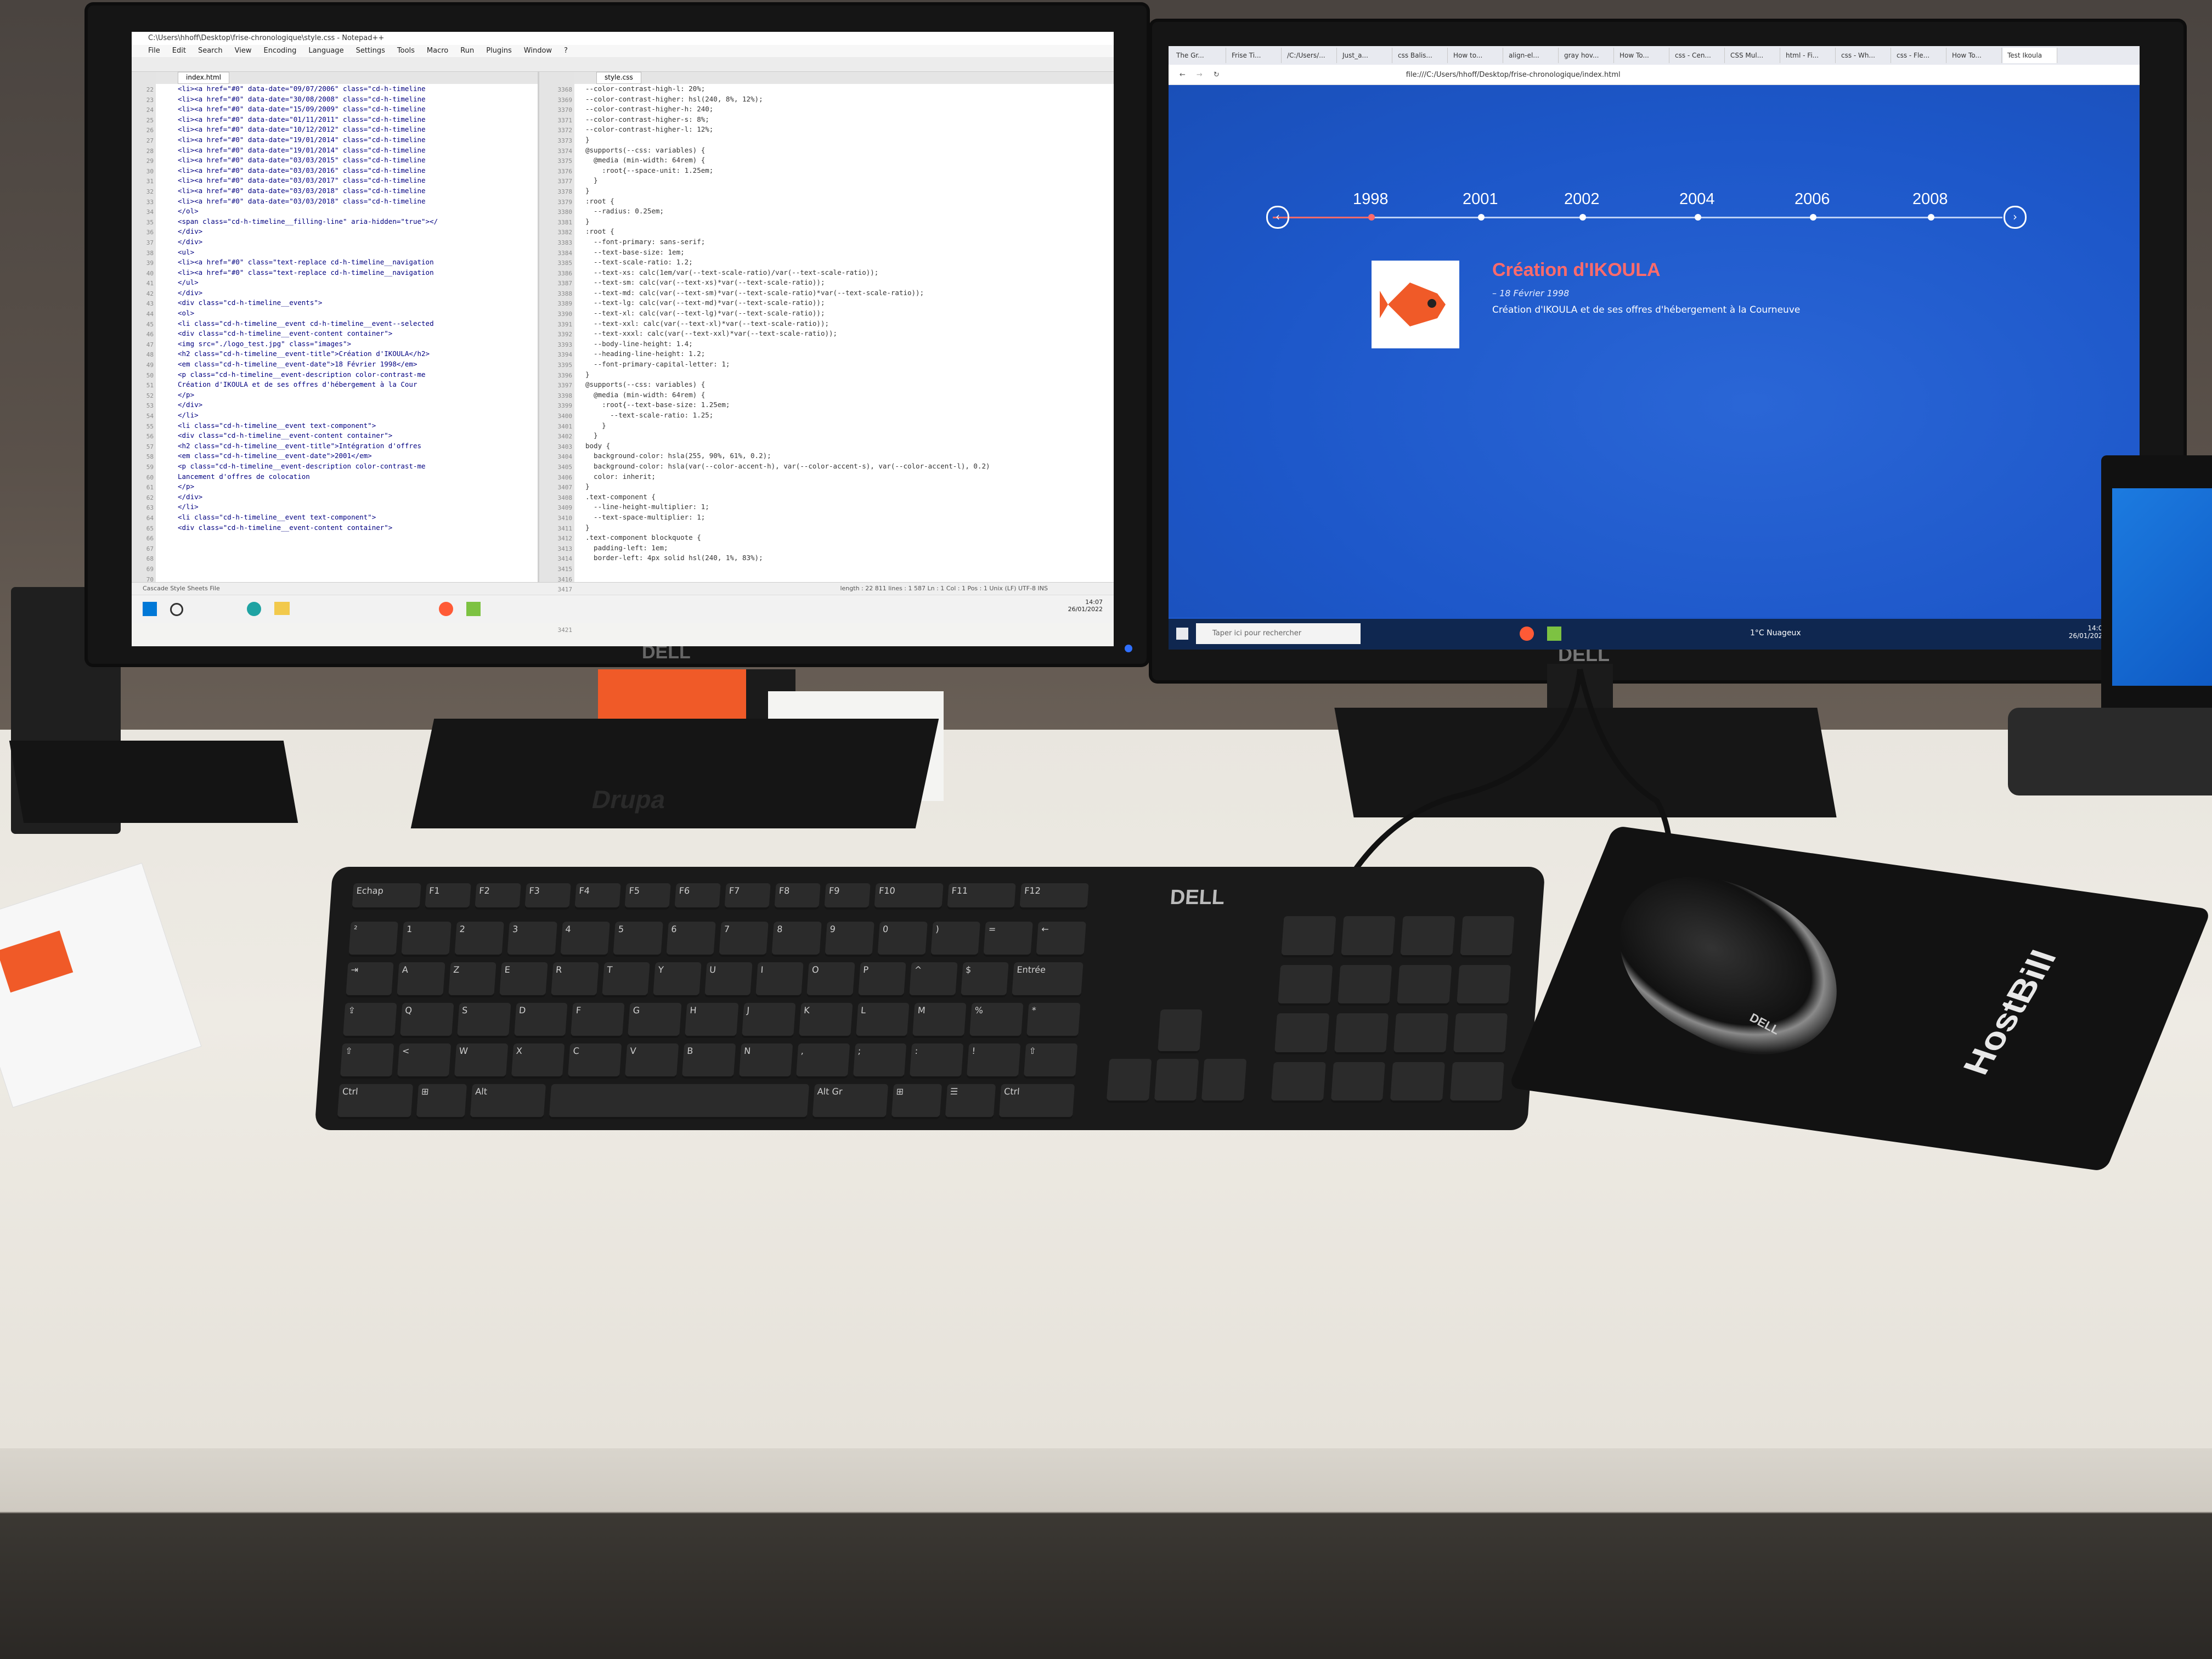 Image resolution: width=2212 pixels, height=1659 pixels. I want to click on key: S, so click(484, 1021).